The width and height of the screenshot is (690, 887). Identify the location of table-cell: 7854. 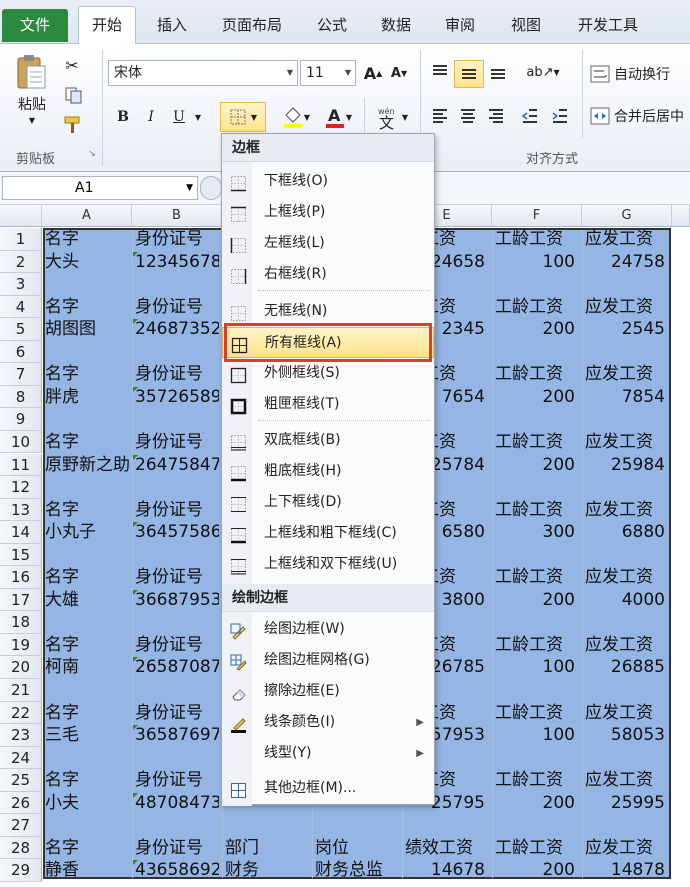
(627, 398).